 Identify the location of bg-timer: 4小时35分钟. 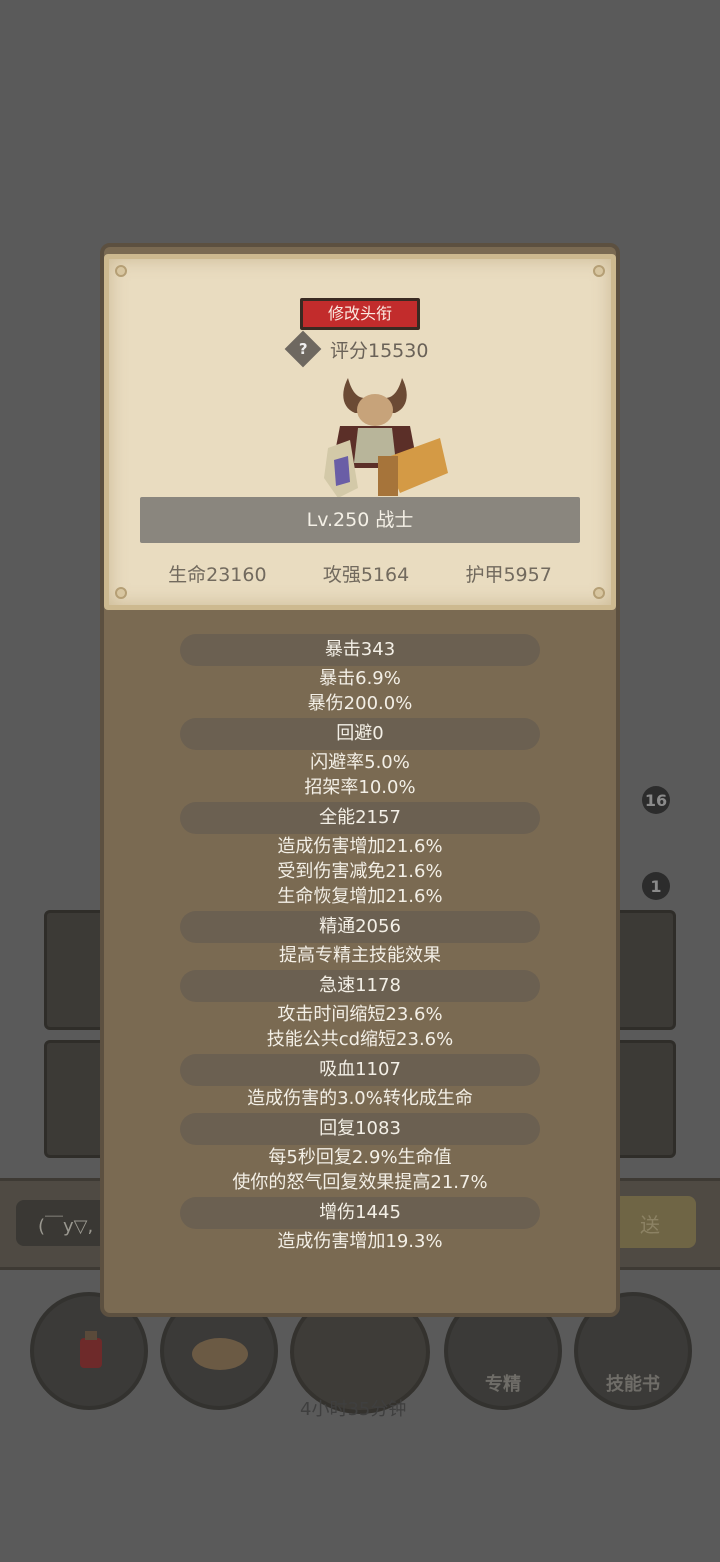
(353, 1409).